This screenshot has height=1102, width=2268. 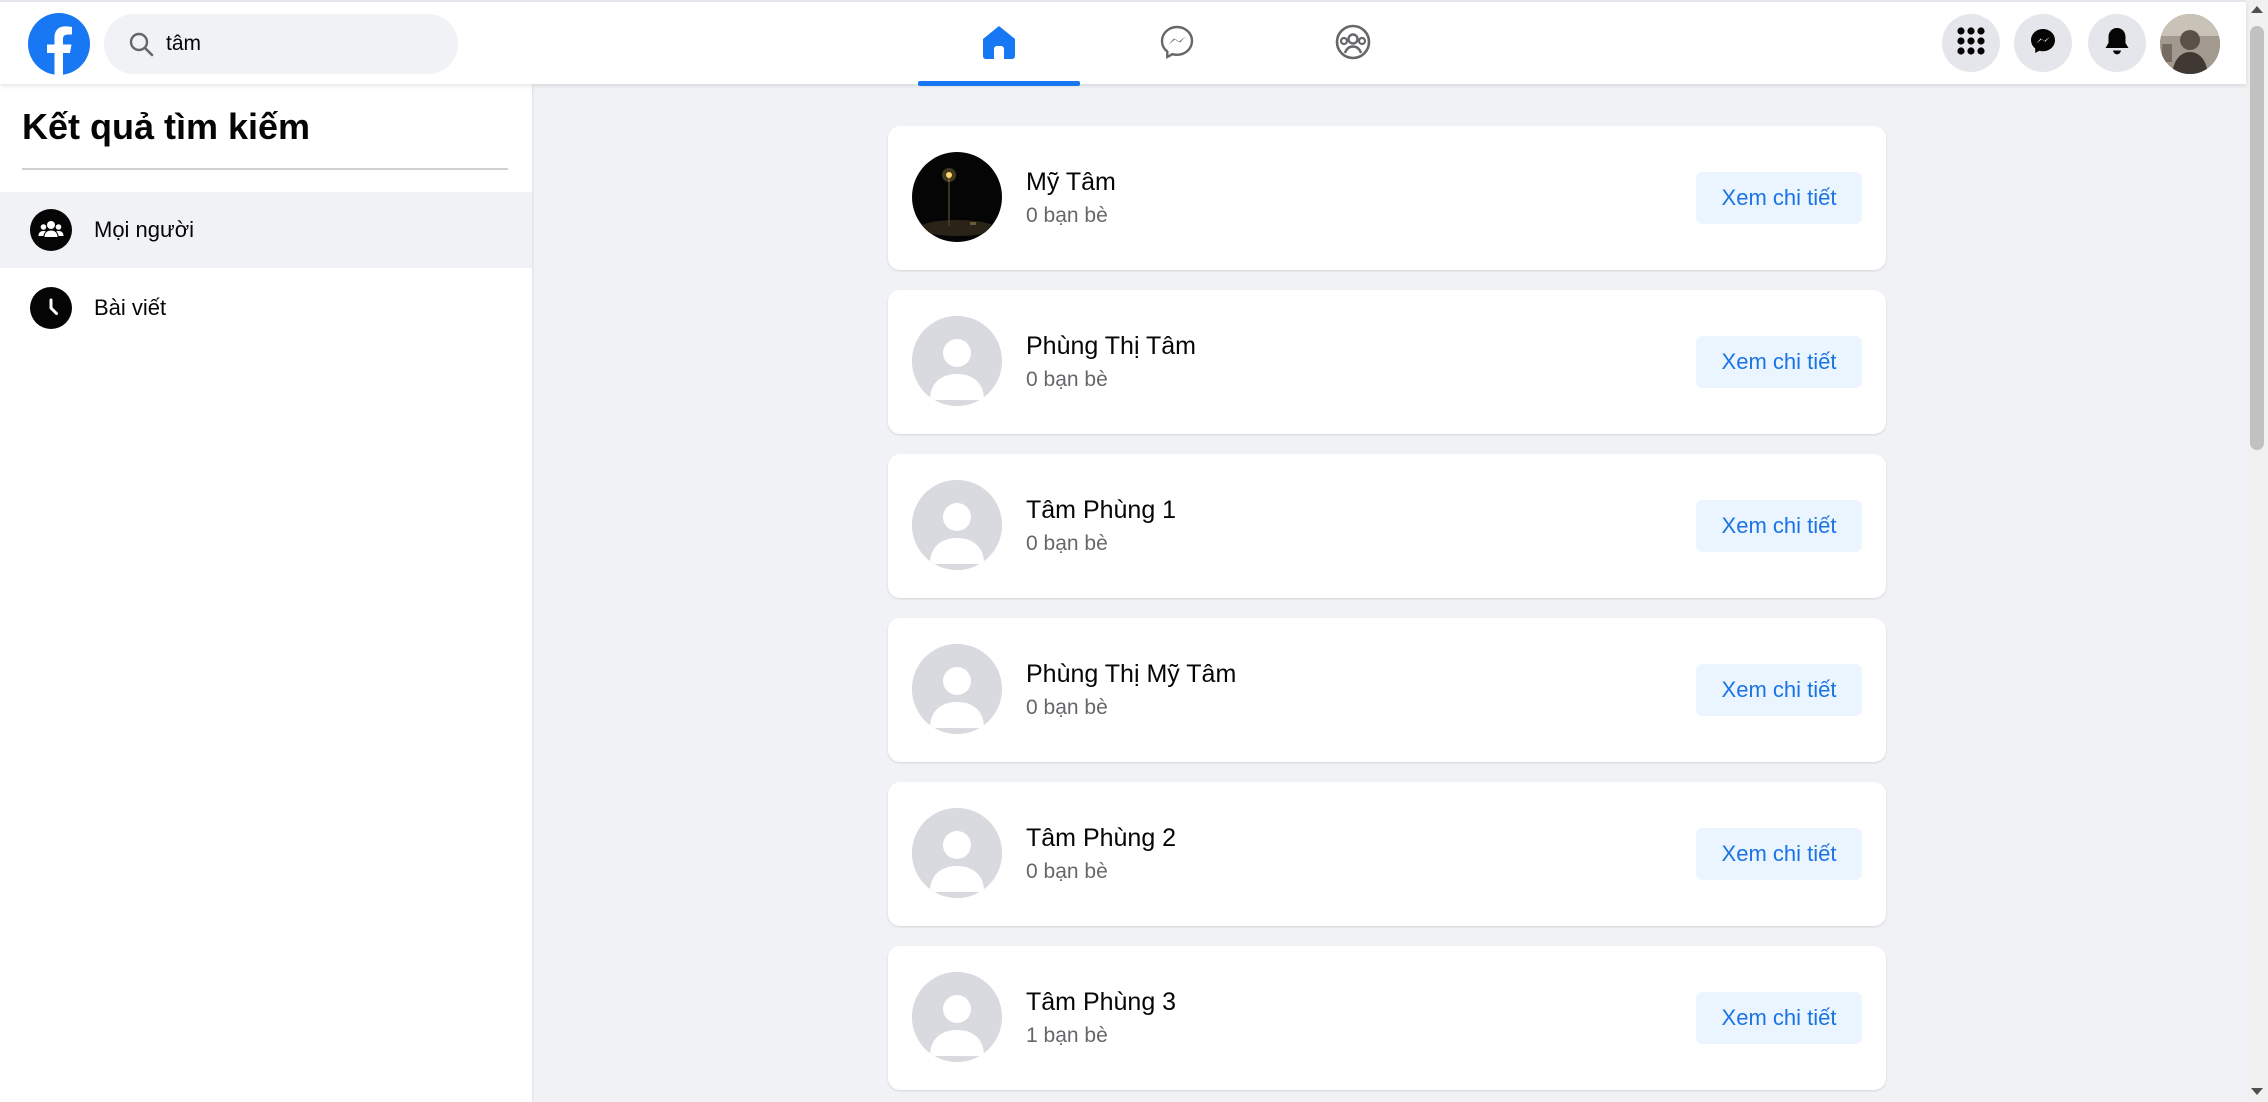 I want to click on list-item: Mỹ Tâm 0 bạn bè Xem chi tiết, so click(x=1387, y=198).